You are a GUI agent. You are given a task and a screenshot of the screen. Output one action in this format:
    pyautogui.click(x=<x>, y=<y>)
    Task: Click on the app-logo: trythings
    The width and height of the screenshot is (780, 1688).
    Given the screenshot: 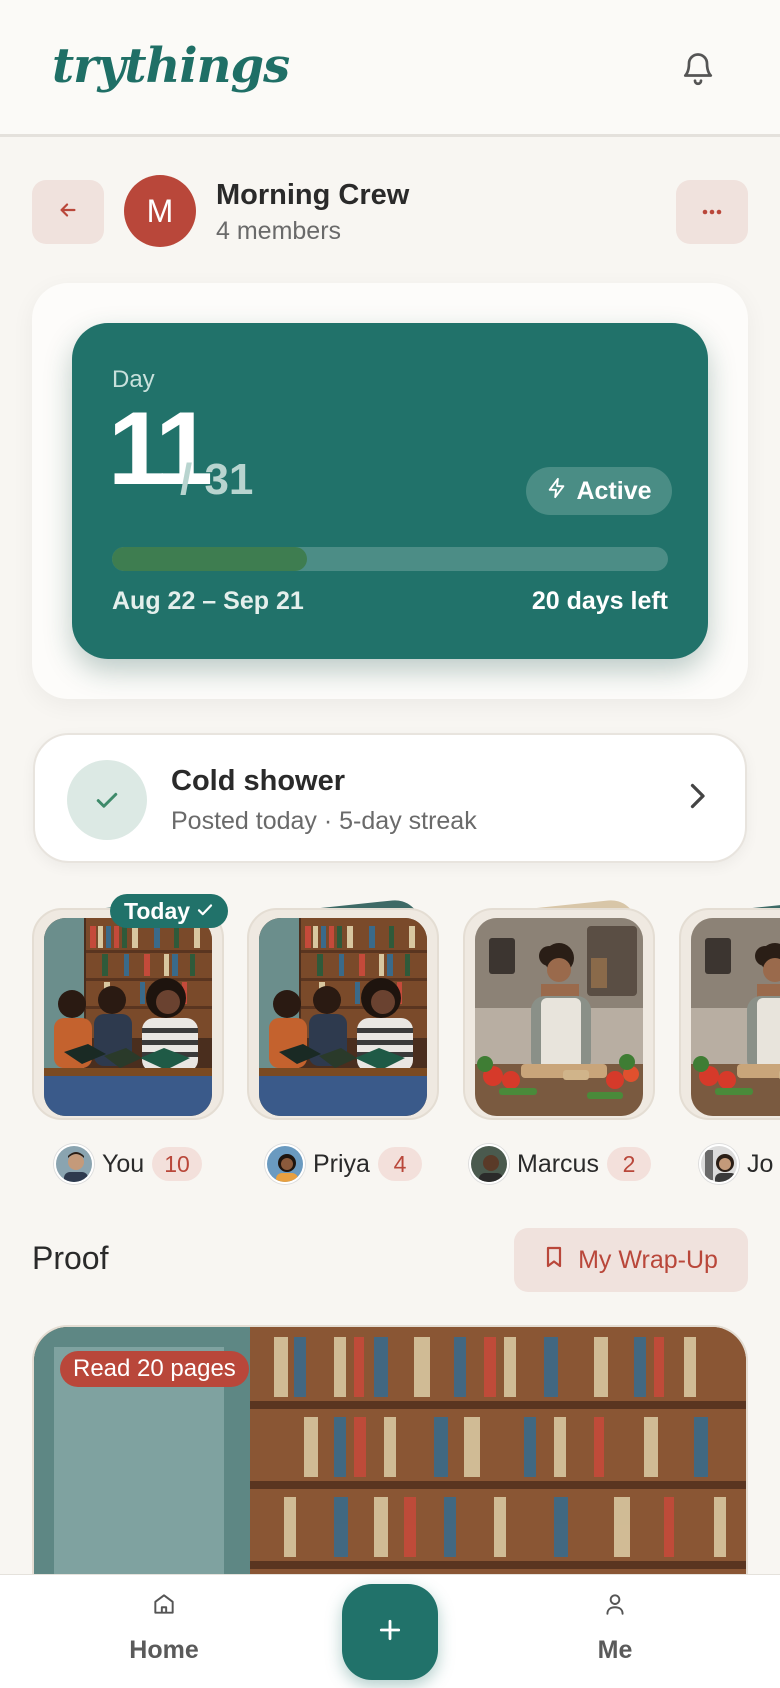 What is the action you would take?
    pyautogui.click(x=171, y=66)
    